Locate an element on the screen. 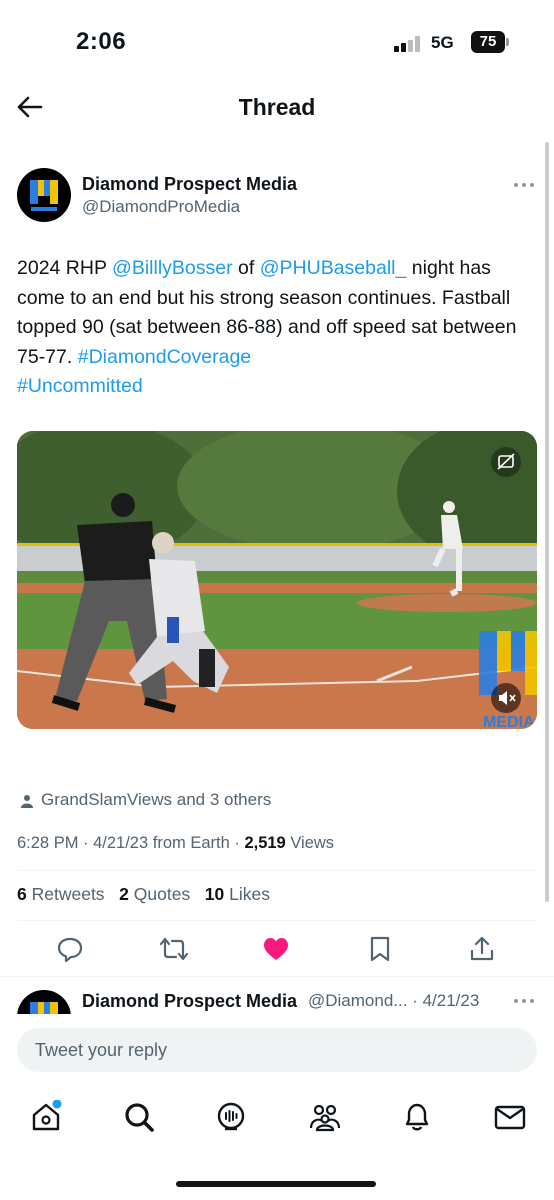 The image size is (554, 1200). social-context: GrandSlamViews and 3 others is located at coordinates (156, 800).